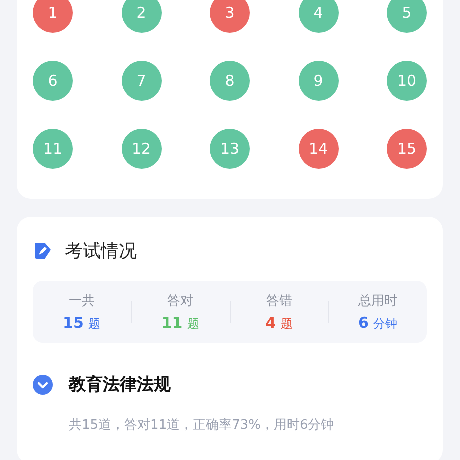 The image size is (460, 460). I want to click on question-number: 11, so click(53, 149).